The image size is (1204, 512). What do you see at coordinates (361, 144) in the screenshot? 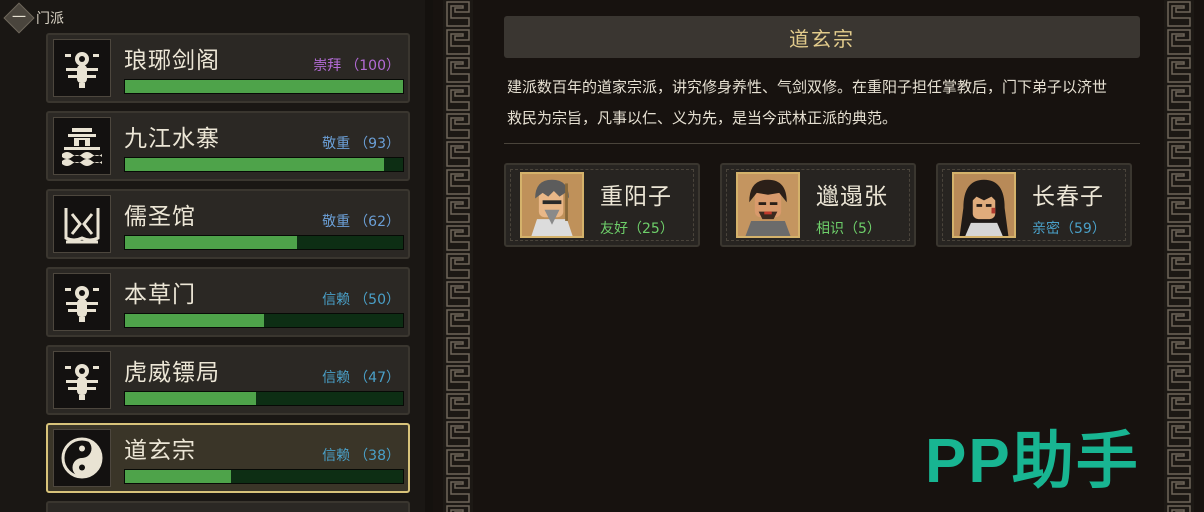
I see `faction-relation: 敬重 （93）` at bounding box center [361, 144].